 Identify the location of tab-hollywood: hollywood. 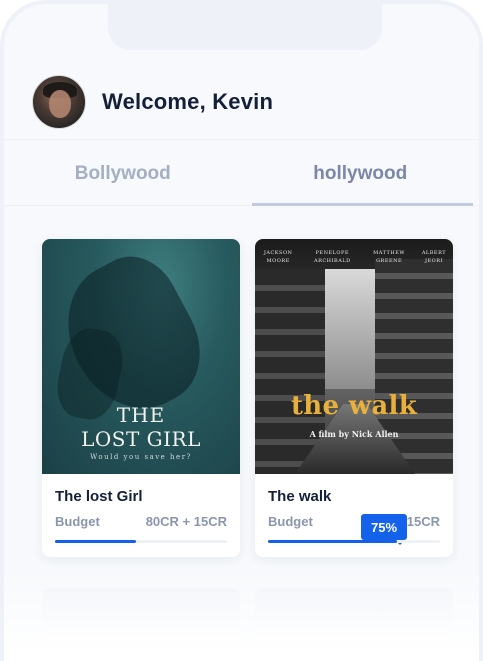
(361, 174).